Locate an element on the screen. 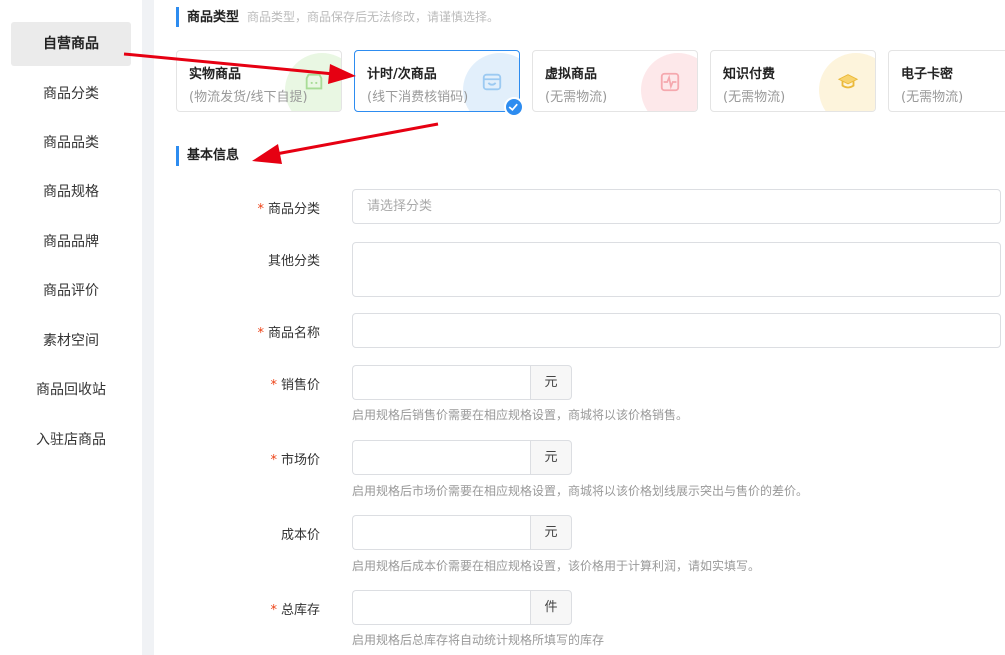 The image size is (1005, 655). category-select: 请选择分类 is located at coordinates (676, 206).